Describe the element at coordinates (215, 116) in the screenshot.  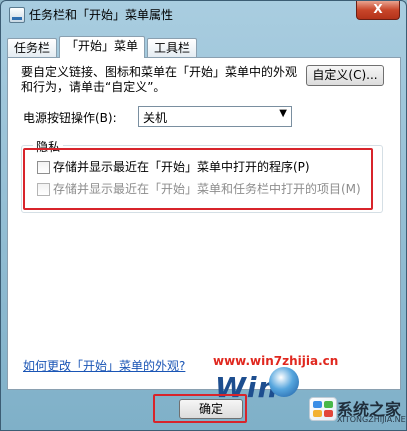
I see `power-action-select: 关机 ▼` at that location.